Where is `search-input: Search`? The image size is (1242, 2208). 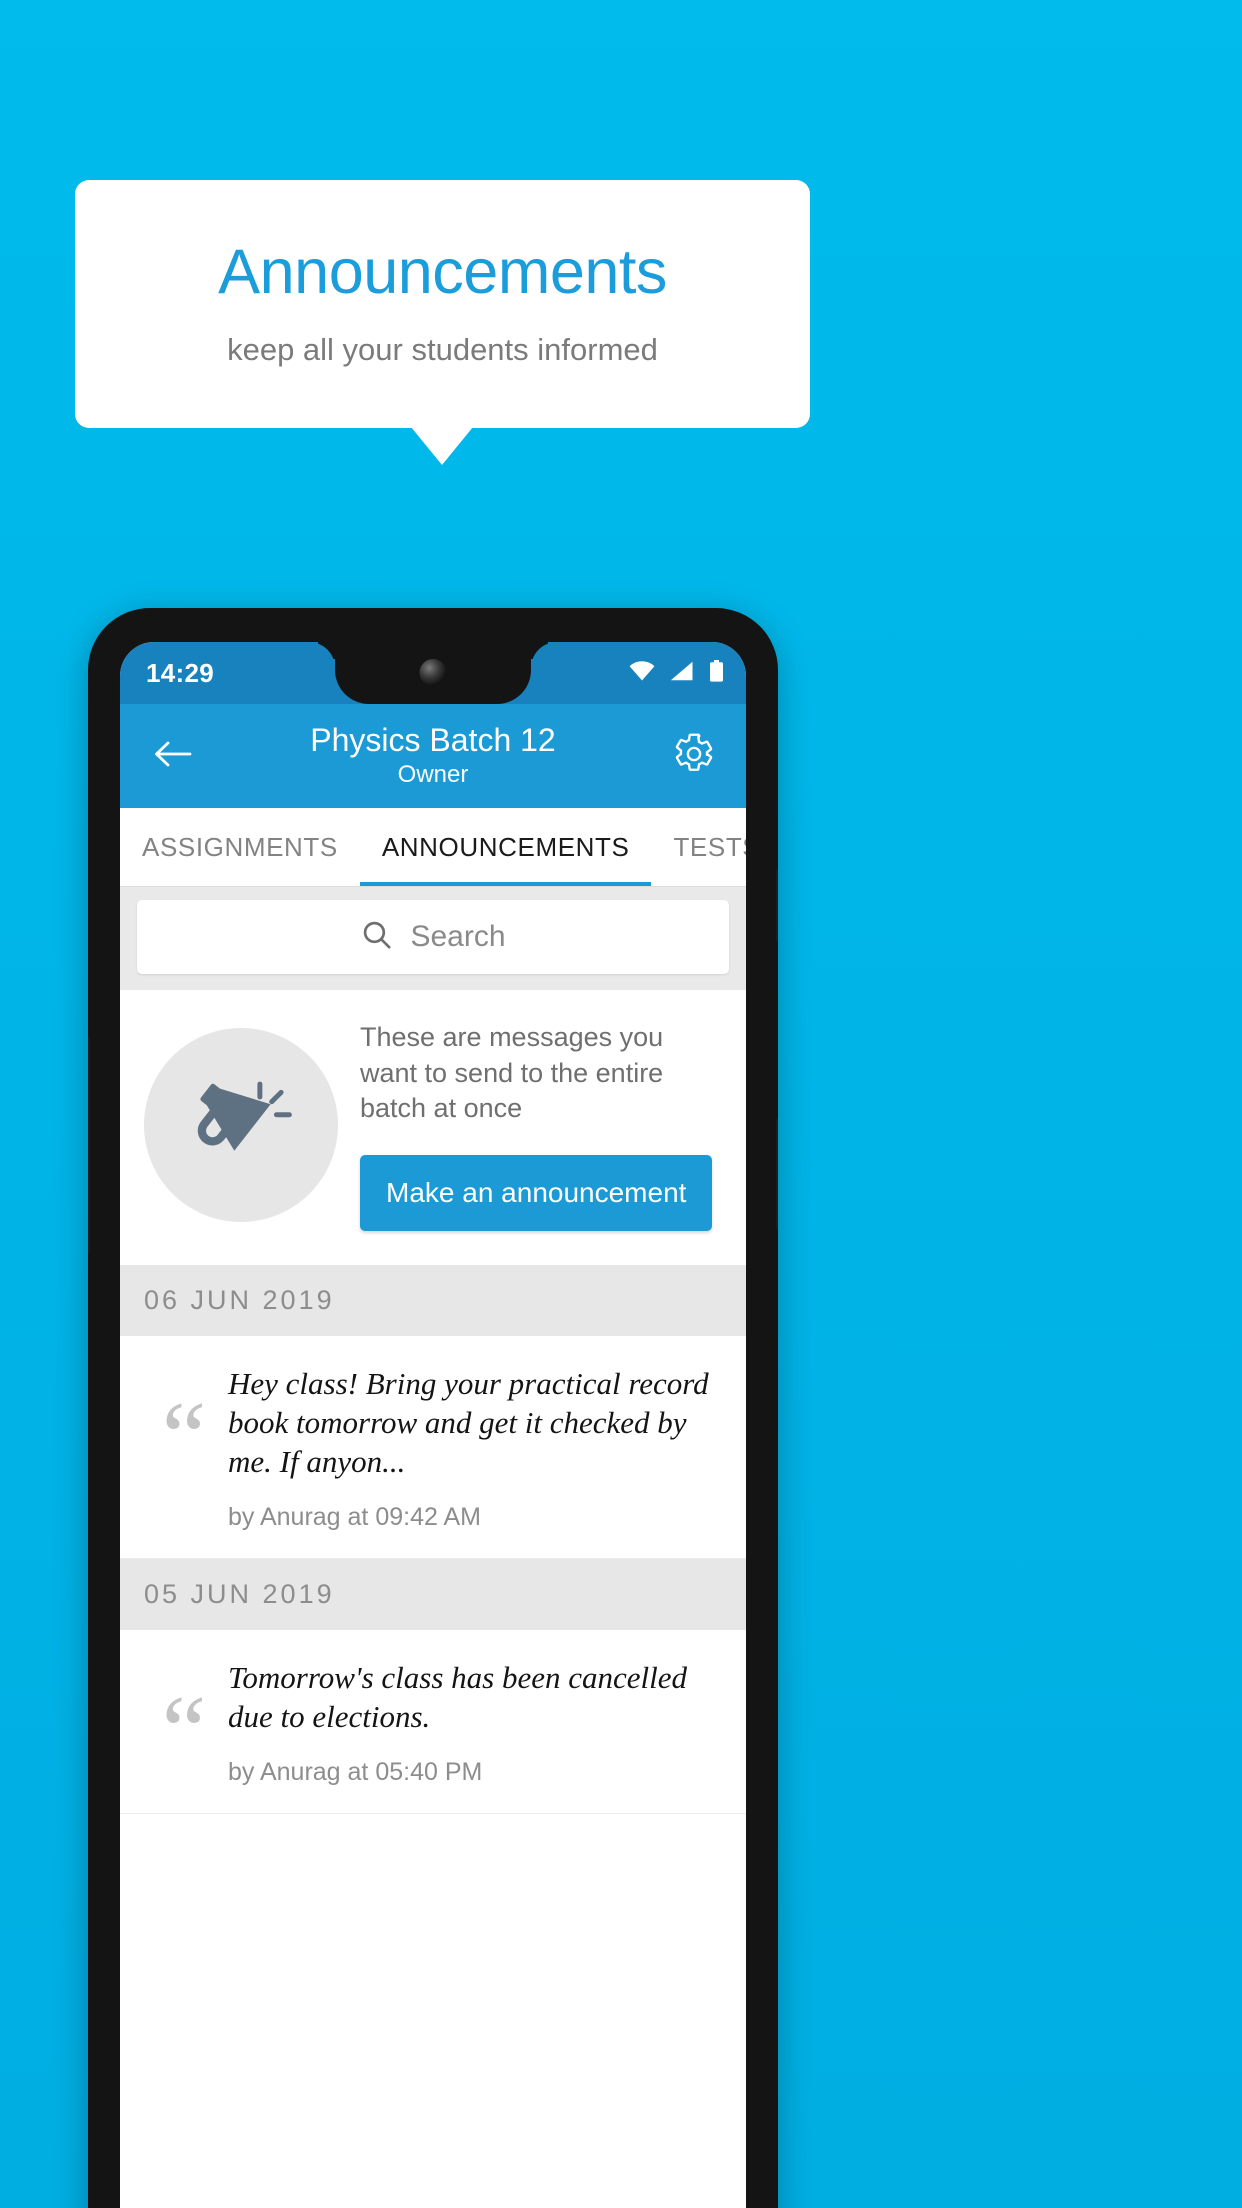 search-input: Search is located at coordinates (433, 937).